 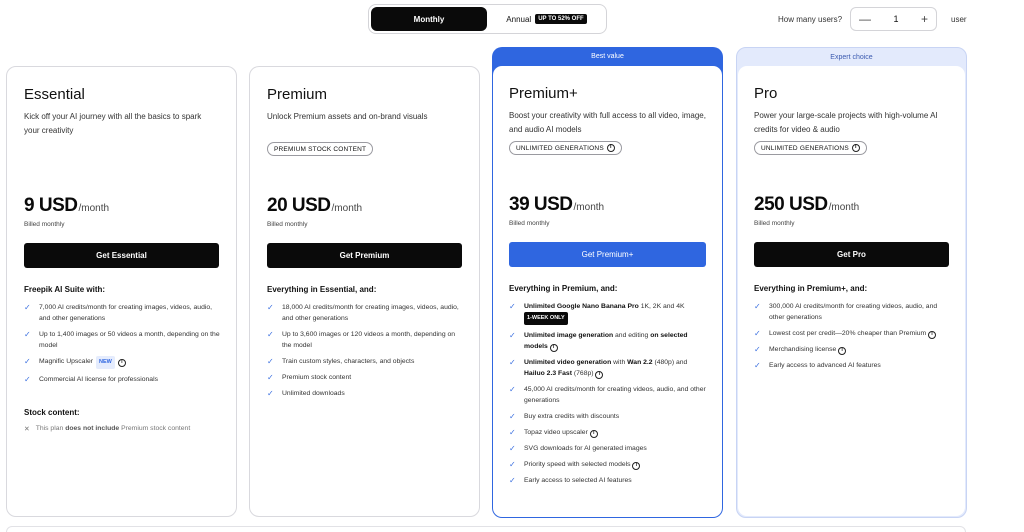 I want to click on features-heading: Everything in Essential, and:, so click(x=322, y=289).